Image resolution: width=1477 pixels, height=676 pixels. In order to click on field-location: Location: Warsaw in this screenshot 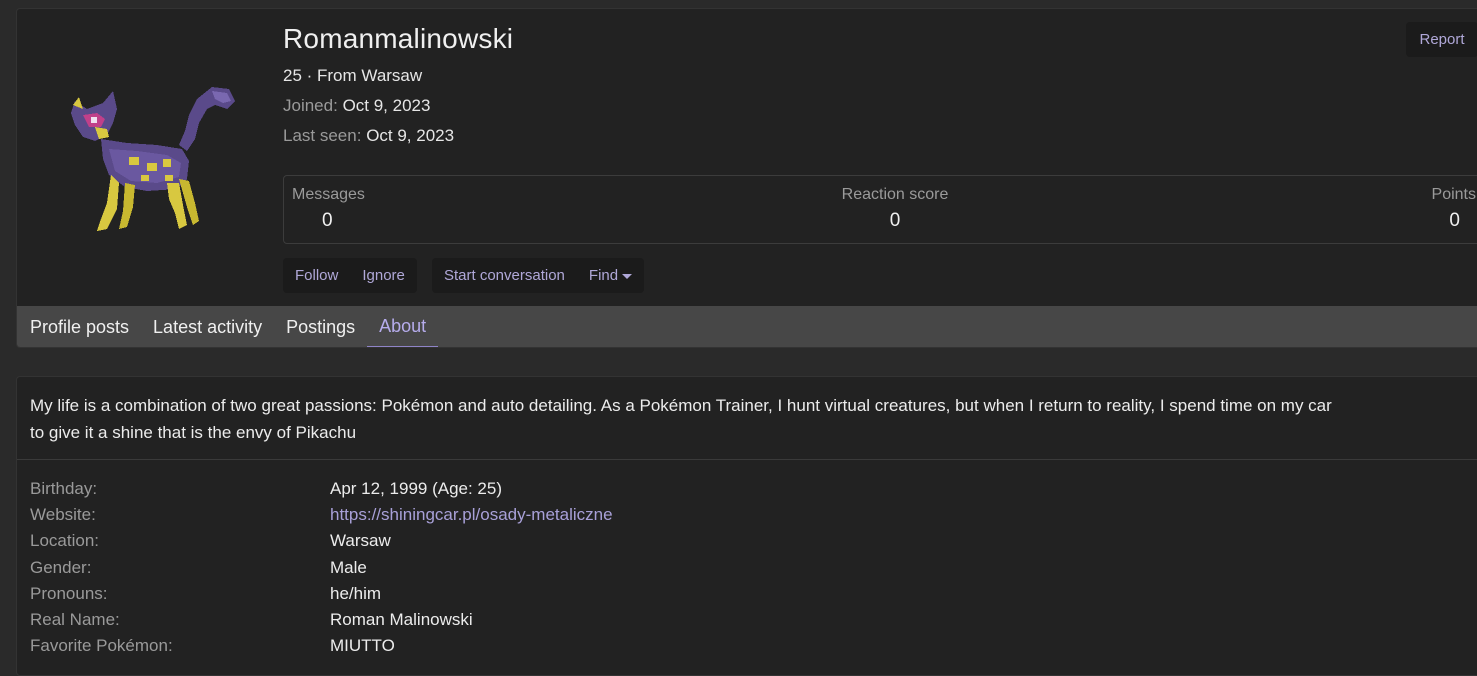, I will do `click(750, 541)`.